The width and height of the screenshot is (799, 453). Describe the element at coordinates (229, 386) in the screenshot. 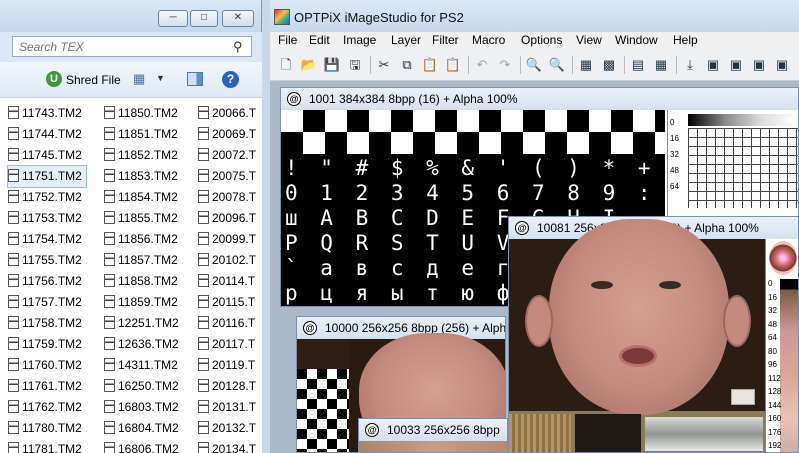

I see `file-item: 20128.T` at that location.